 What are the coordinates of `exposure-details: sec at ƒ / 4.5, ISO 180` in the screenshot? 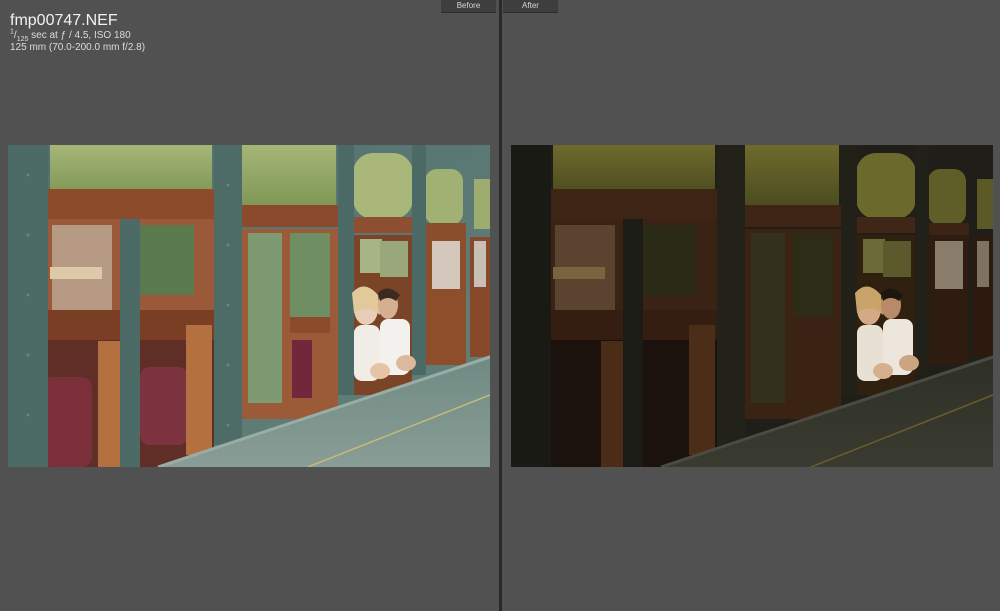 It's located at (79, 35).